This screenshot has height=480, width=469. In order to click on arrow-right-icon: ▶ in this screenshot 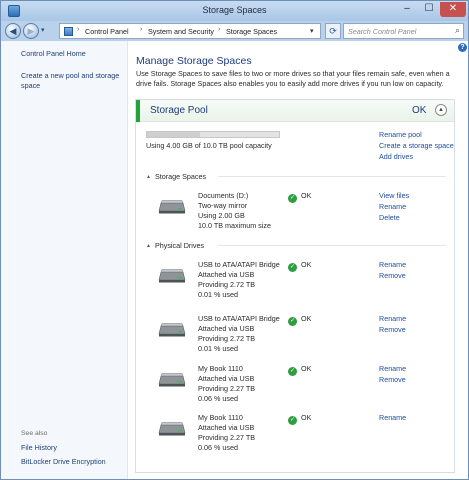, I will do `click(31, 31)`.